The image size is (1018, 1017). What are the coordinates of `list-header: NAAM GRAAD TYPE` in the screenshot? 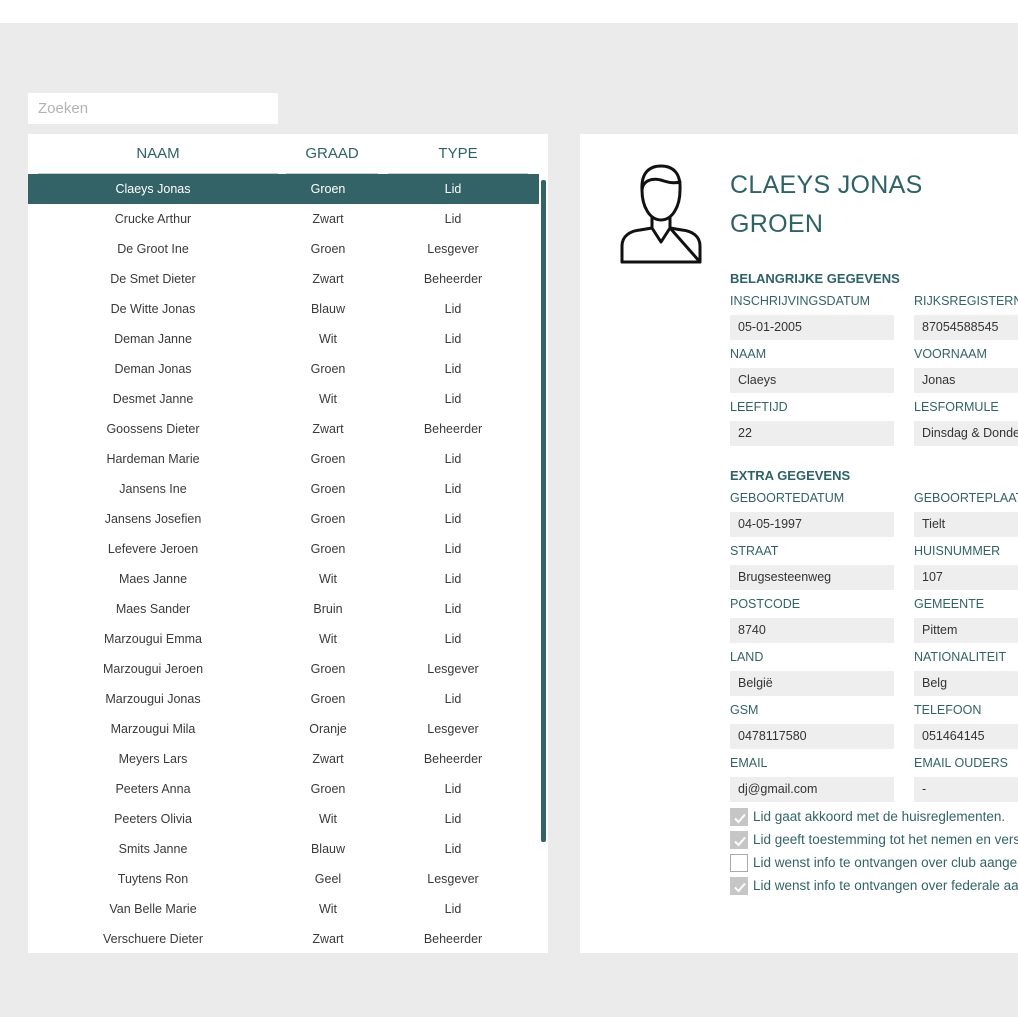 It's located at (288, 154).